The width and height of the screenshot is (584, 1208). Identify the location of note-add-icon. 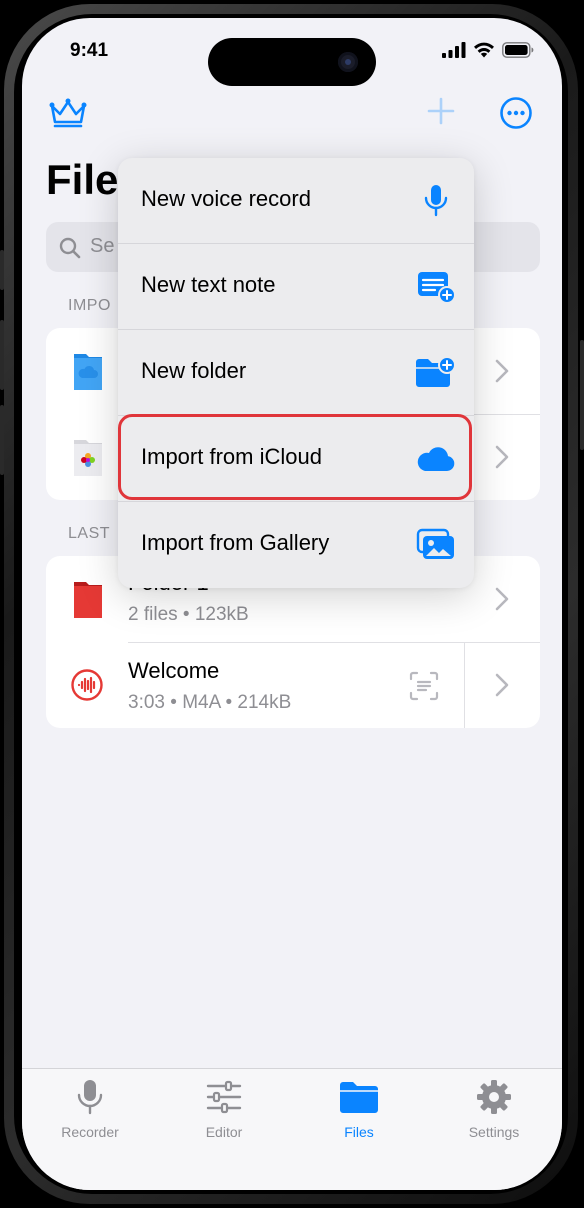
(437, 288).